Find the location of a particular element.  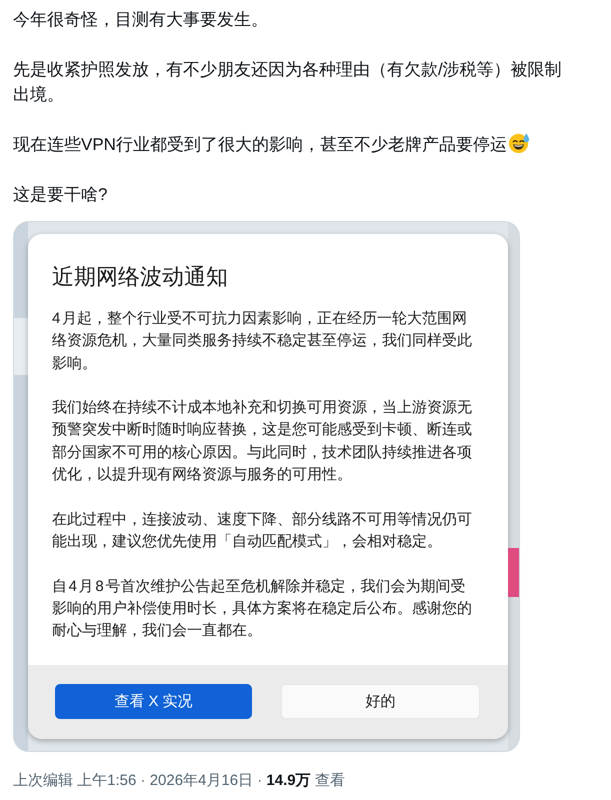

dialog-paragraph: 4 月起，整个行业受不可抗力因素影响，正在经历一轮大范围网络资源危机，大量同类服务持续不稳定甚至停运，我们同样受此影响。 is located at coordinates (262, 341).